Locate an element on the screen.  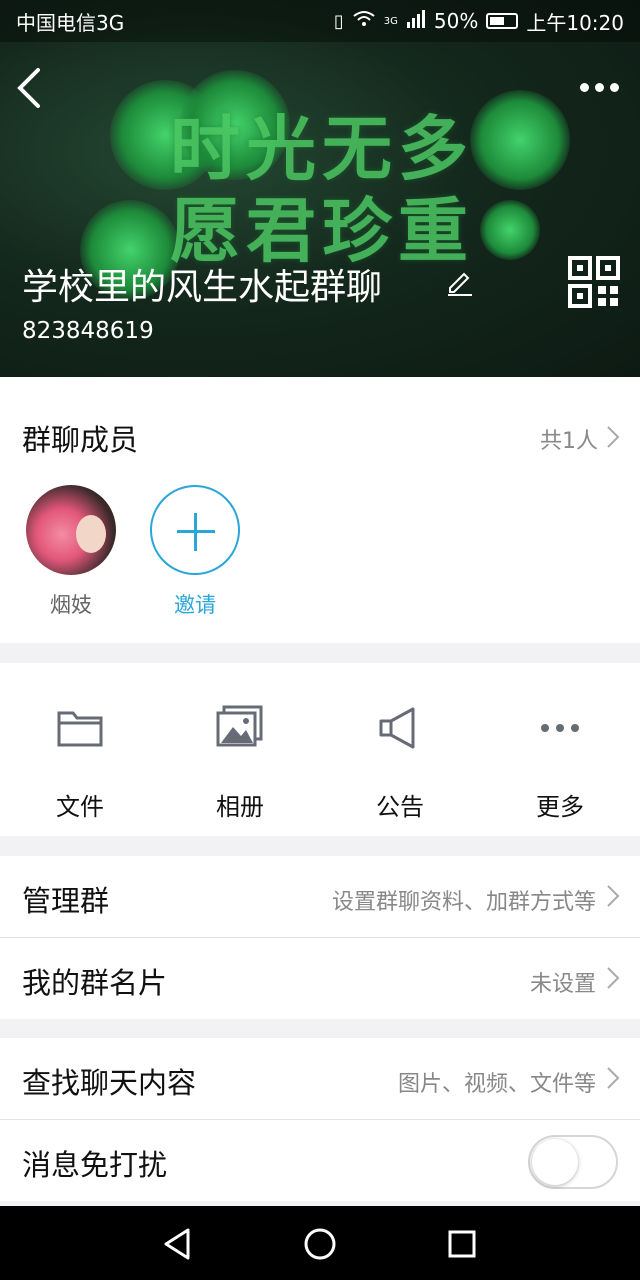
folder-icon is located at coordinates (80, 729).